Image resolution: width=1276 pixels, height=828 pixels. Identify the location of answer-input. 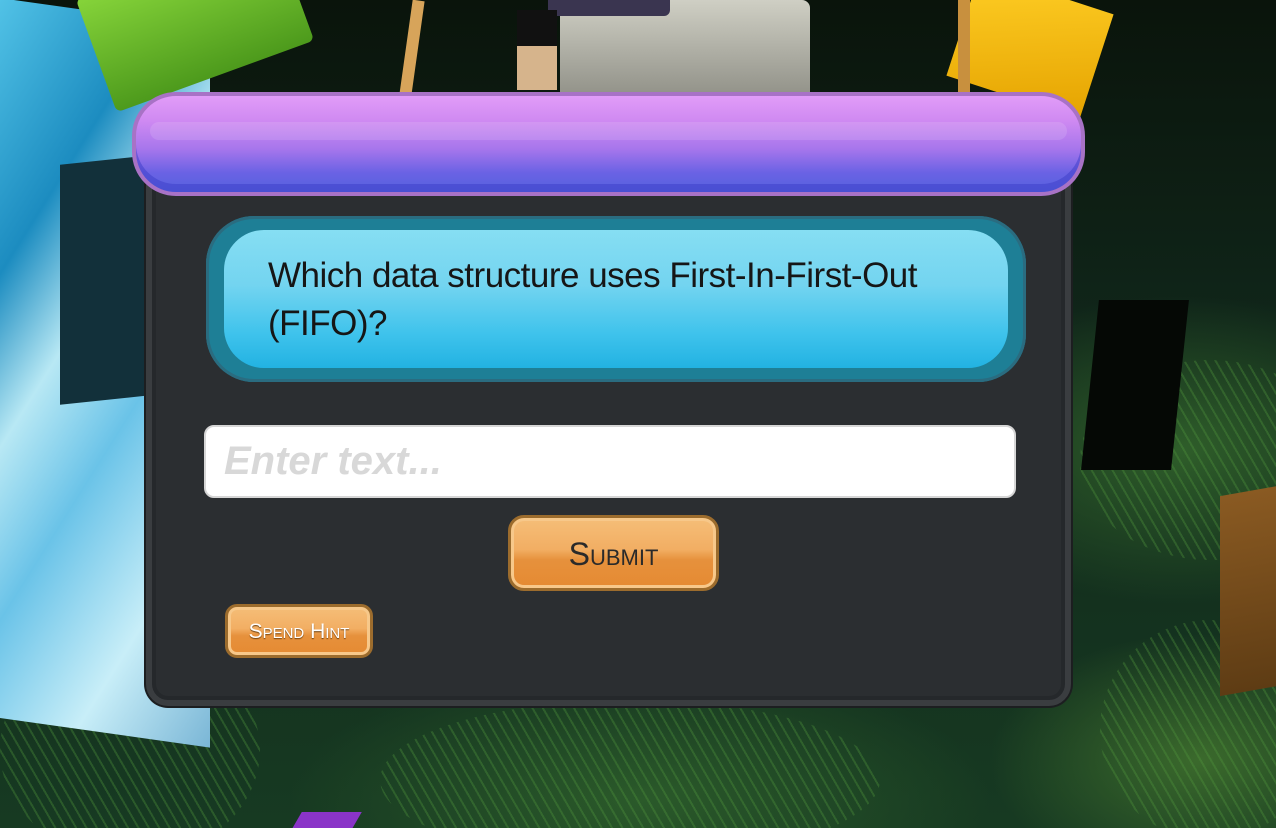
(610, 461).